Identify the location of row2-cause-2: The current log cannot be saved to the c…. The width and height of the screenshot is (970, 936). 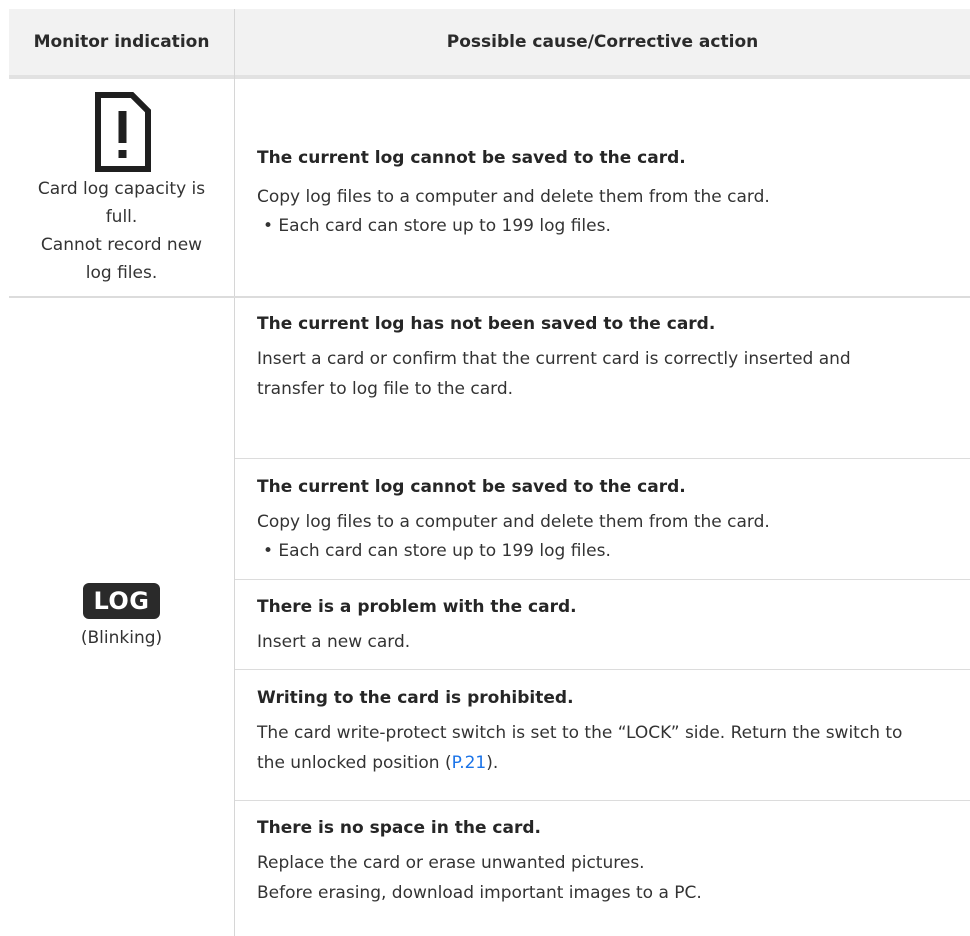
(513, 519).